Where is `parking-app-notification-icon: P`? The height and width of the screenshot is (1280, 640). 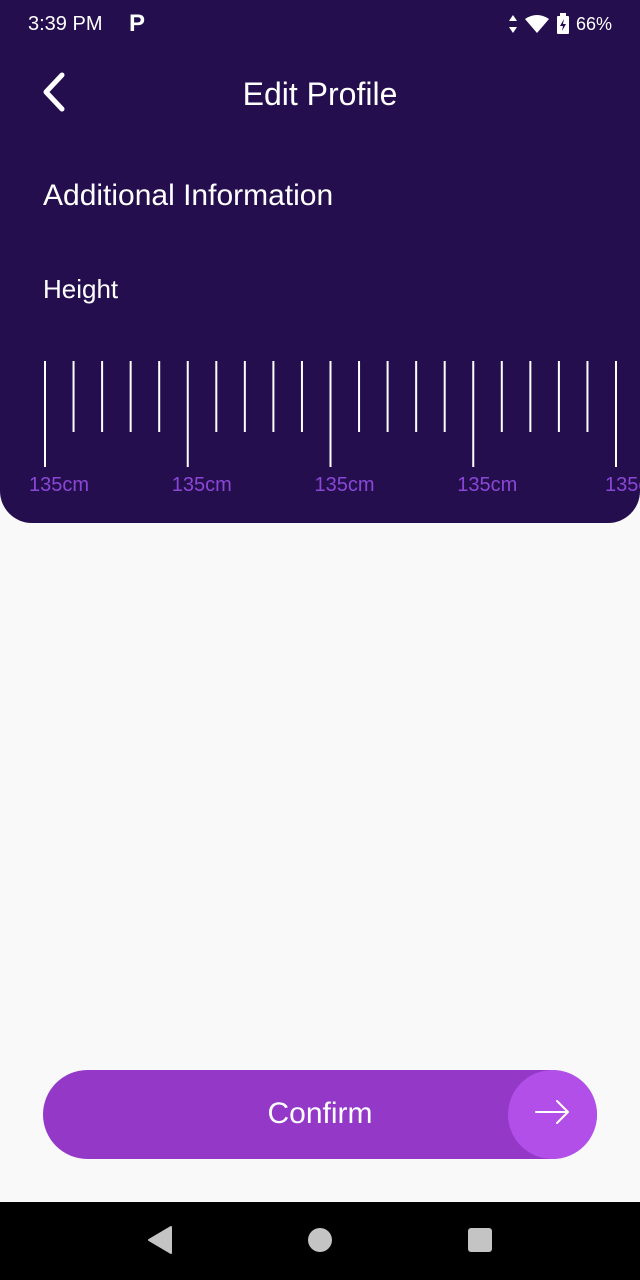 parking-app-notification-icon: P is located at coordinates (137, 23).